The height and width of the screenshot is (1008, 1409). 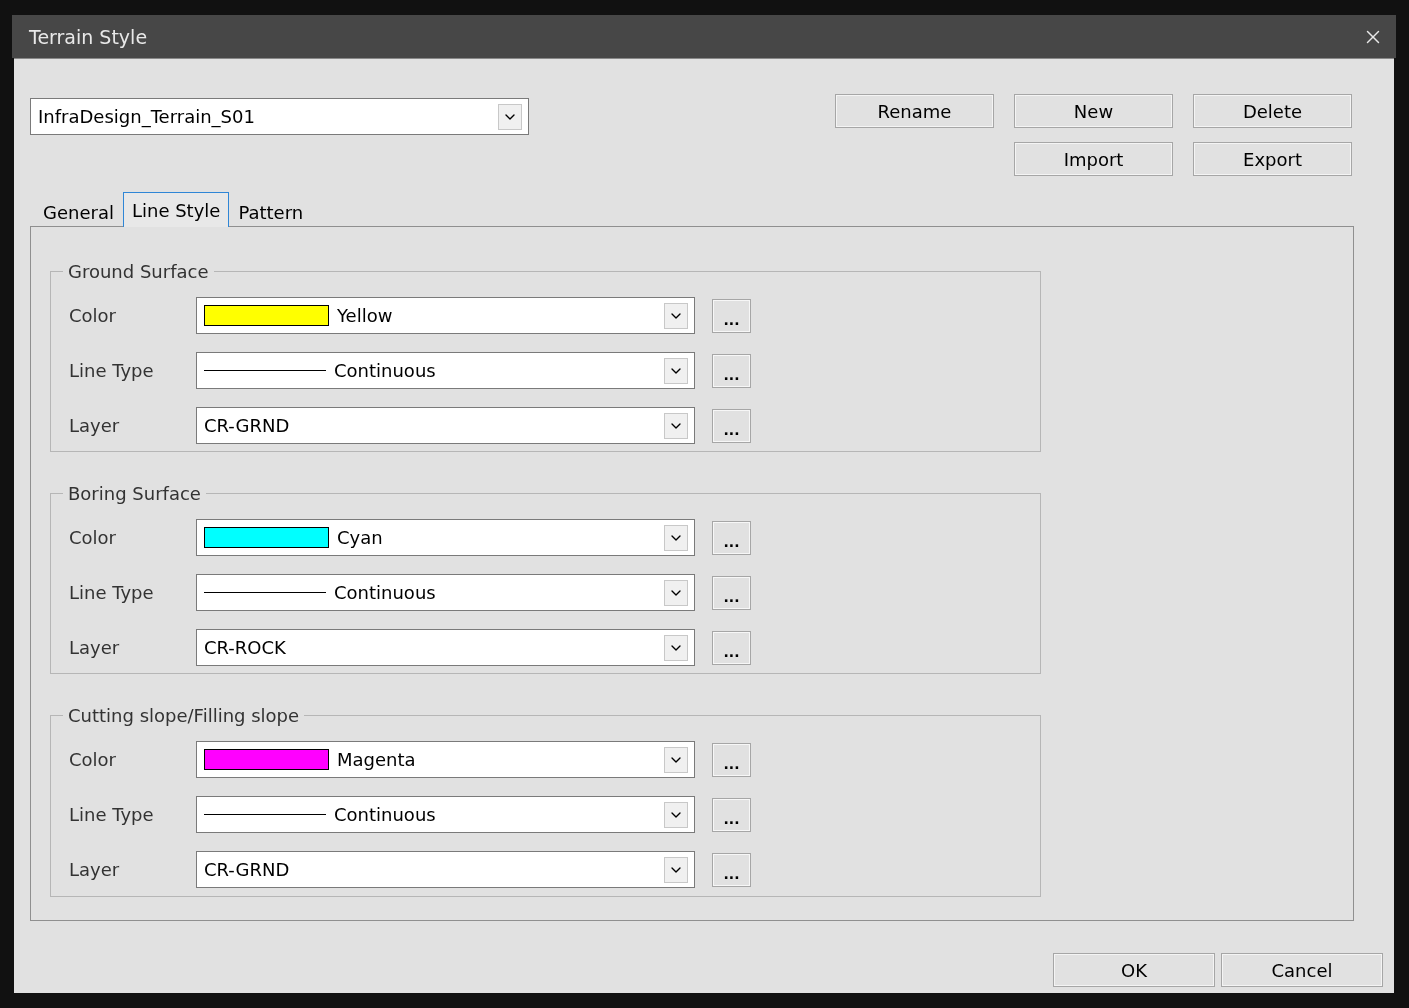 What do you see at coordinates (1272, 111) in the screenshot?
I see `action-button: Delete` at bounding box center [1272, 111].